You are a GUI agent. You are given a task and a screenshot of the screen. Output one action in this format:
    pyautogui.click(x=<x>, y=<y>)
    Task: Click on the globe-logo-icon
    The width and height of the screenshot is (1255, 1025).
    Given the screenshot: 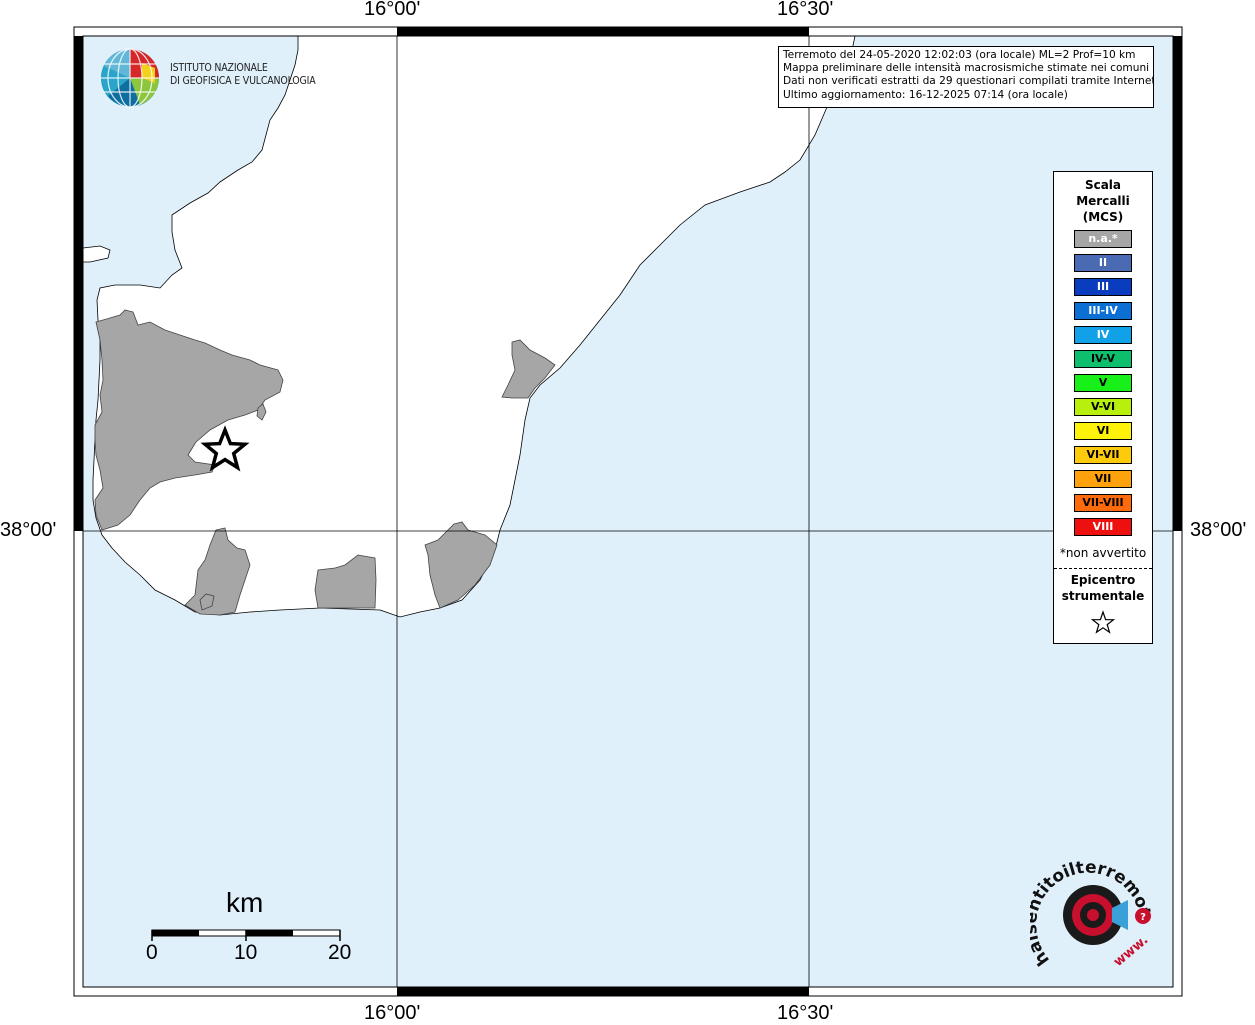 What is the action you would take?
    pyautogui.click(x=130, y=78)
    